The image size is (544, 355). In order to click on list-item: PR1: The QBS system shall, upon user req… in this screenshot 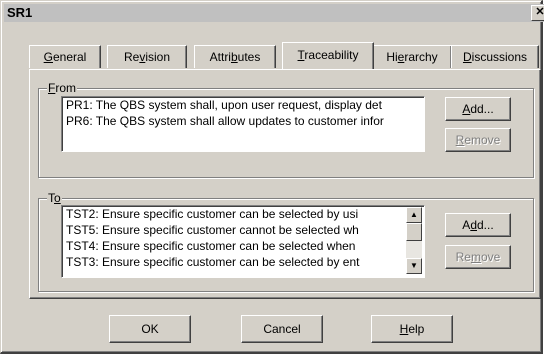, I will do `click(243, 105)`.